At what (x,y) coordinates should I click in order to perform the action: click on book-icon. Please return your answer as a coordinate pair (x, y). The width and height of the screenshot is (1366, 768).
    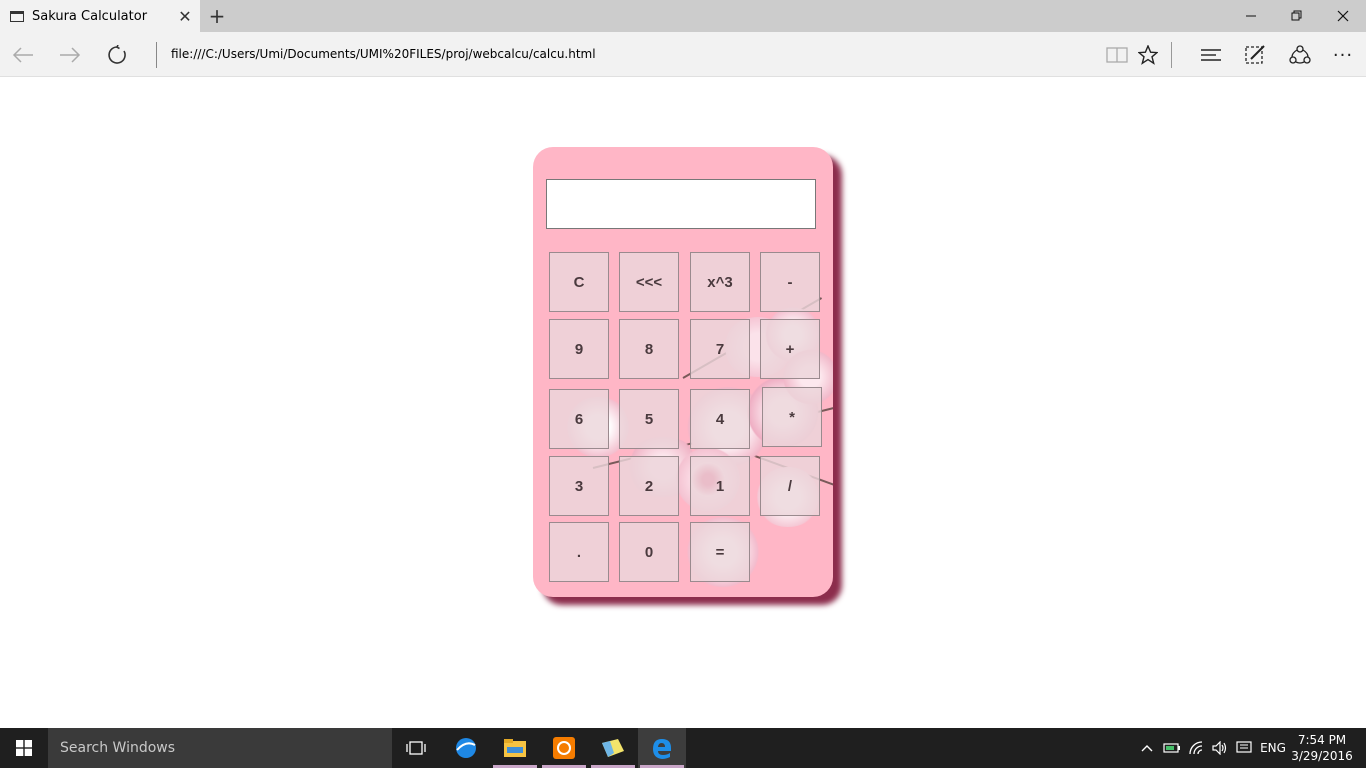
    Looking at the image, I should click on (1117, 55).